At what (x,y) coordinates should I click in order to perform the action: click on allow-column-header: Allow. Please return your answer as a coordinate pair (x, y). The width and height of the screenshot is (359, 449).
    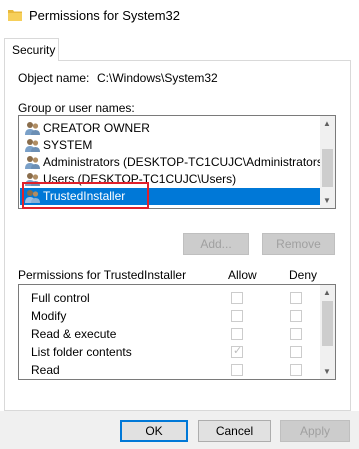
    Looking at the image, I should click on (242, 275).